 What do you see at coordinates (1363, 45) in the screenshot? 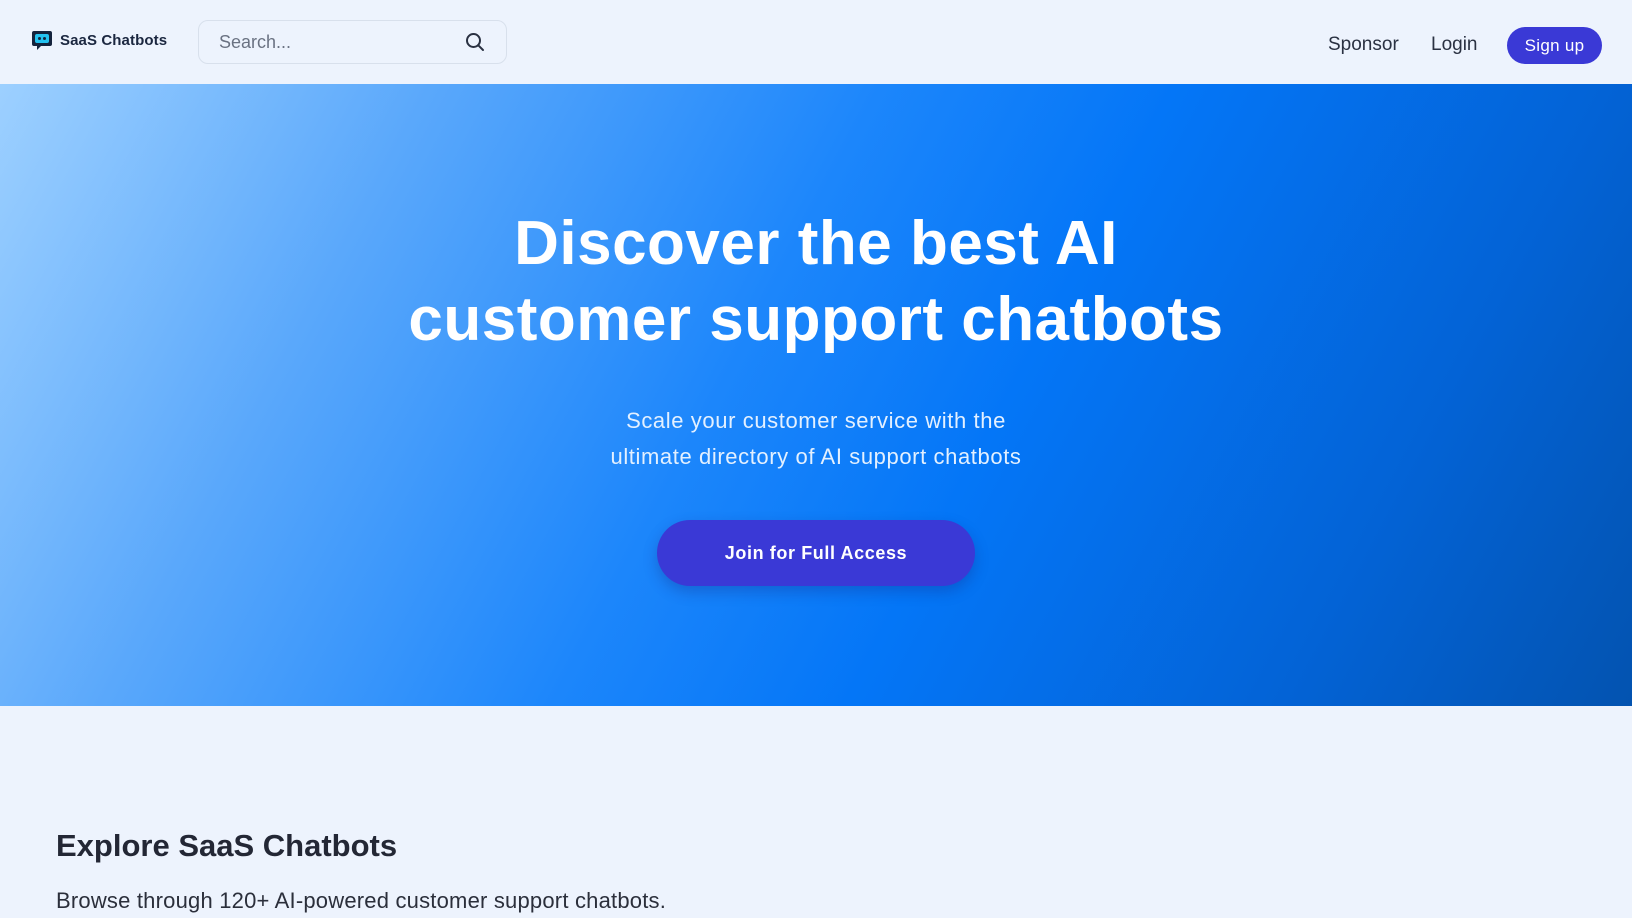
I see `nav-sponsor-link: Sponsor` at bounding box center [1363, 45].